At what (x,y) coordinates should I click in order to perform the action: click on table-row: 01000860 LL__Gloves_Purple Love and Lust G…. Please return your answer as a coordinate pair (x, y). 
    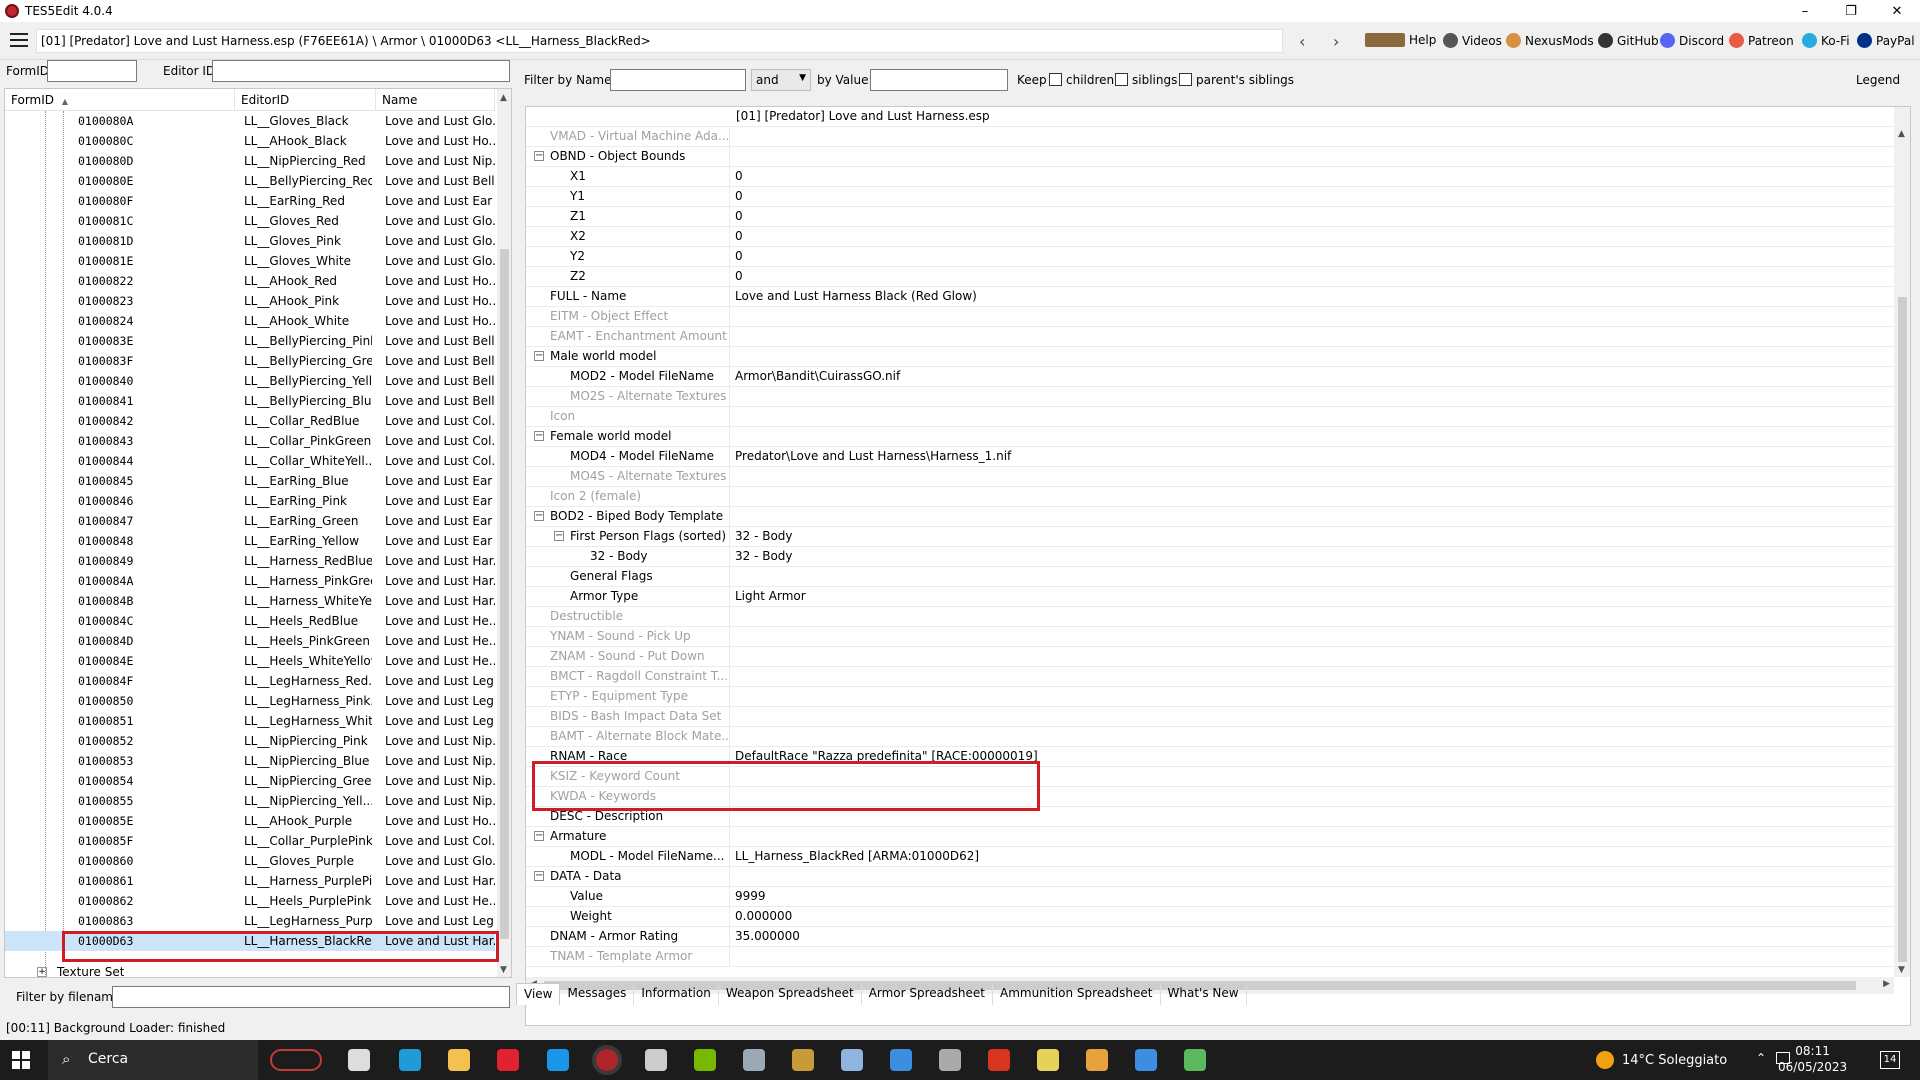
    Looking at the image, I should click on (250, 861).